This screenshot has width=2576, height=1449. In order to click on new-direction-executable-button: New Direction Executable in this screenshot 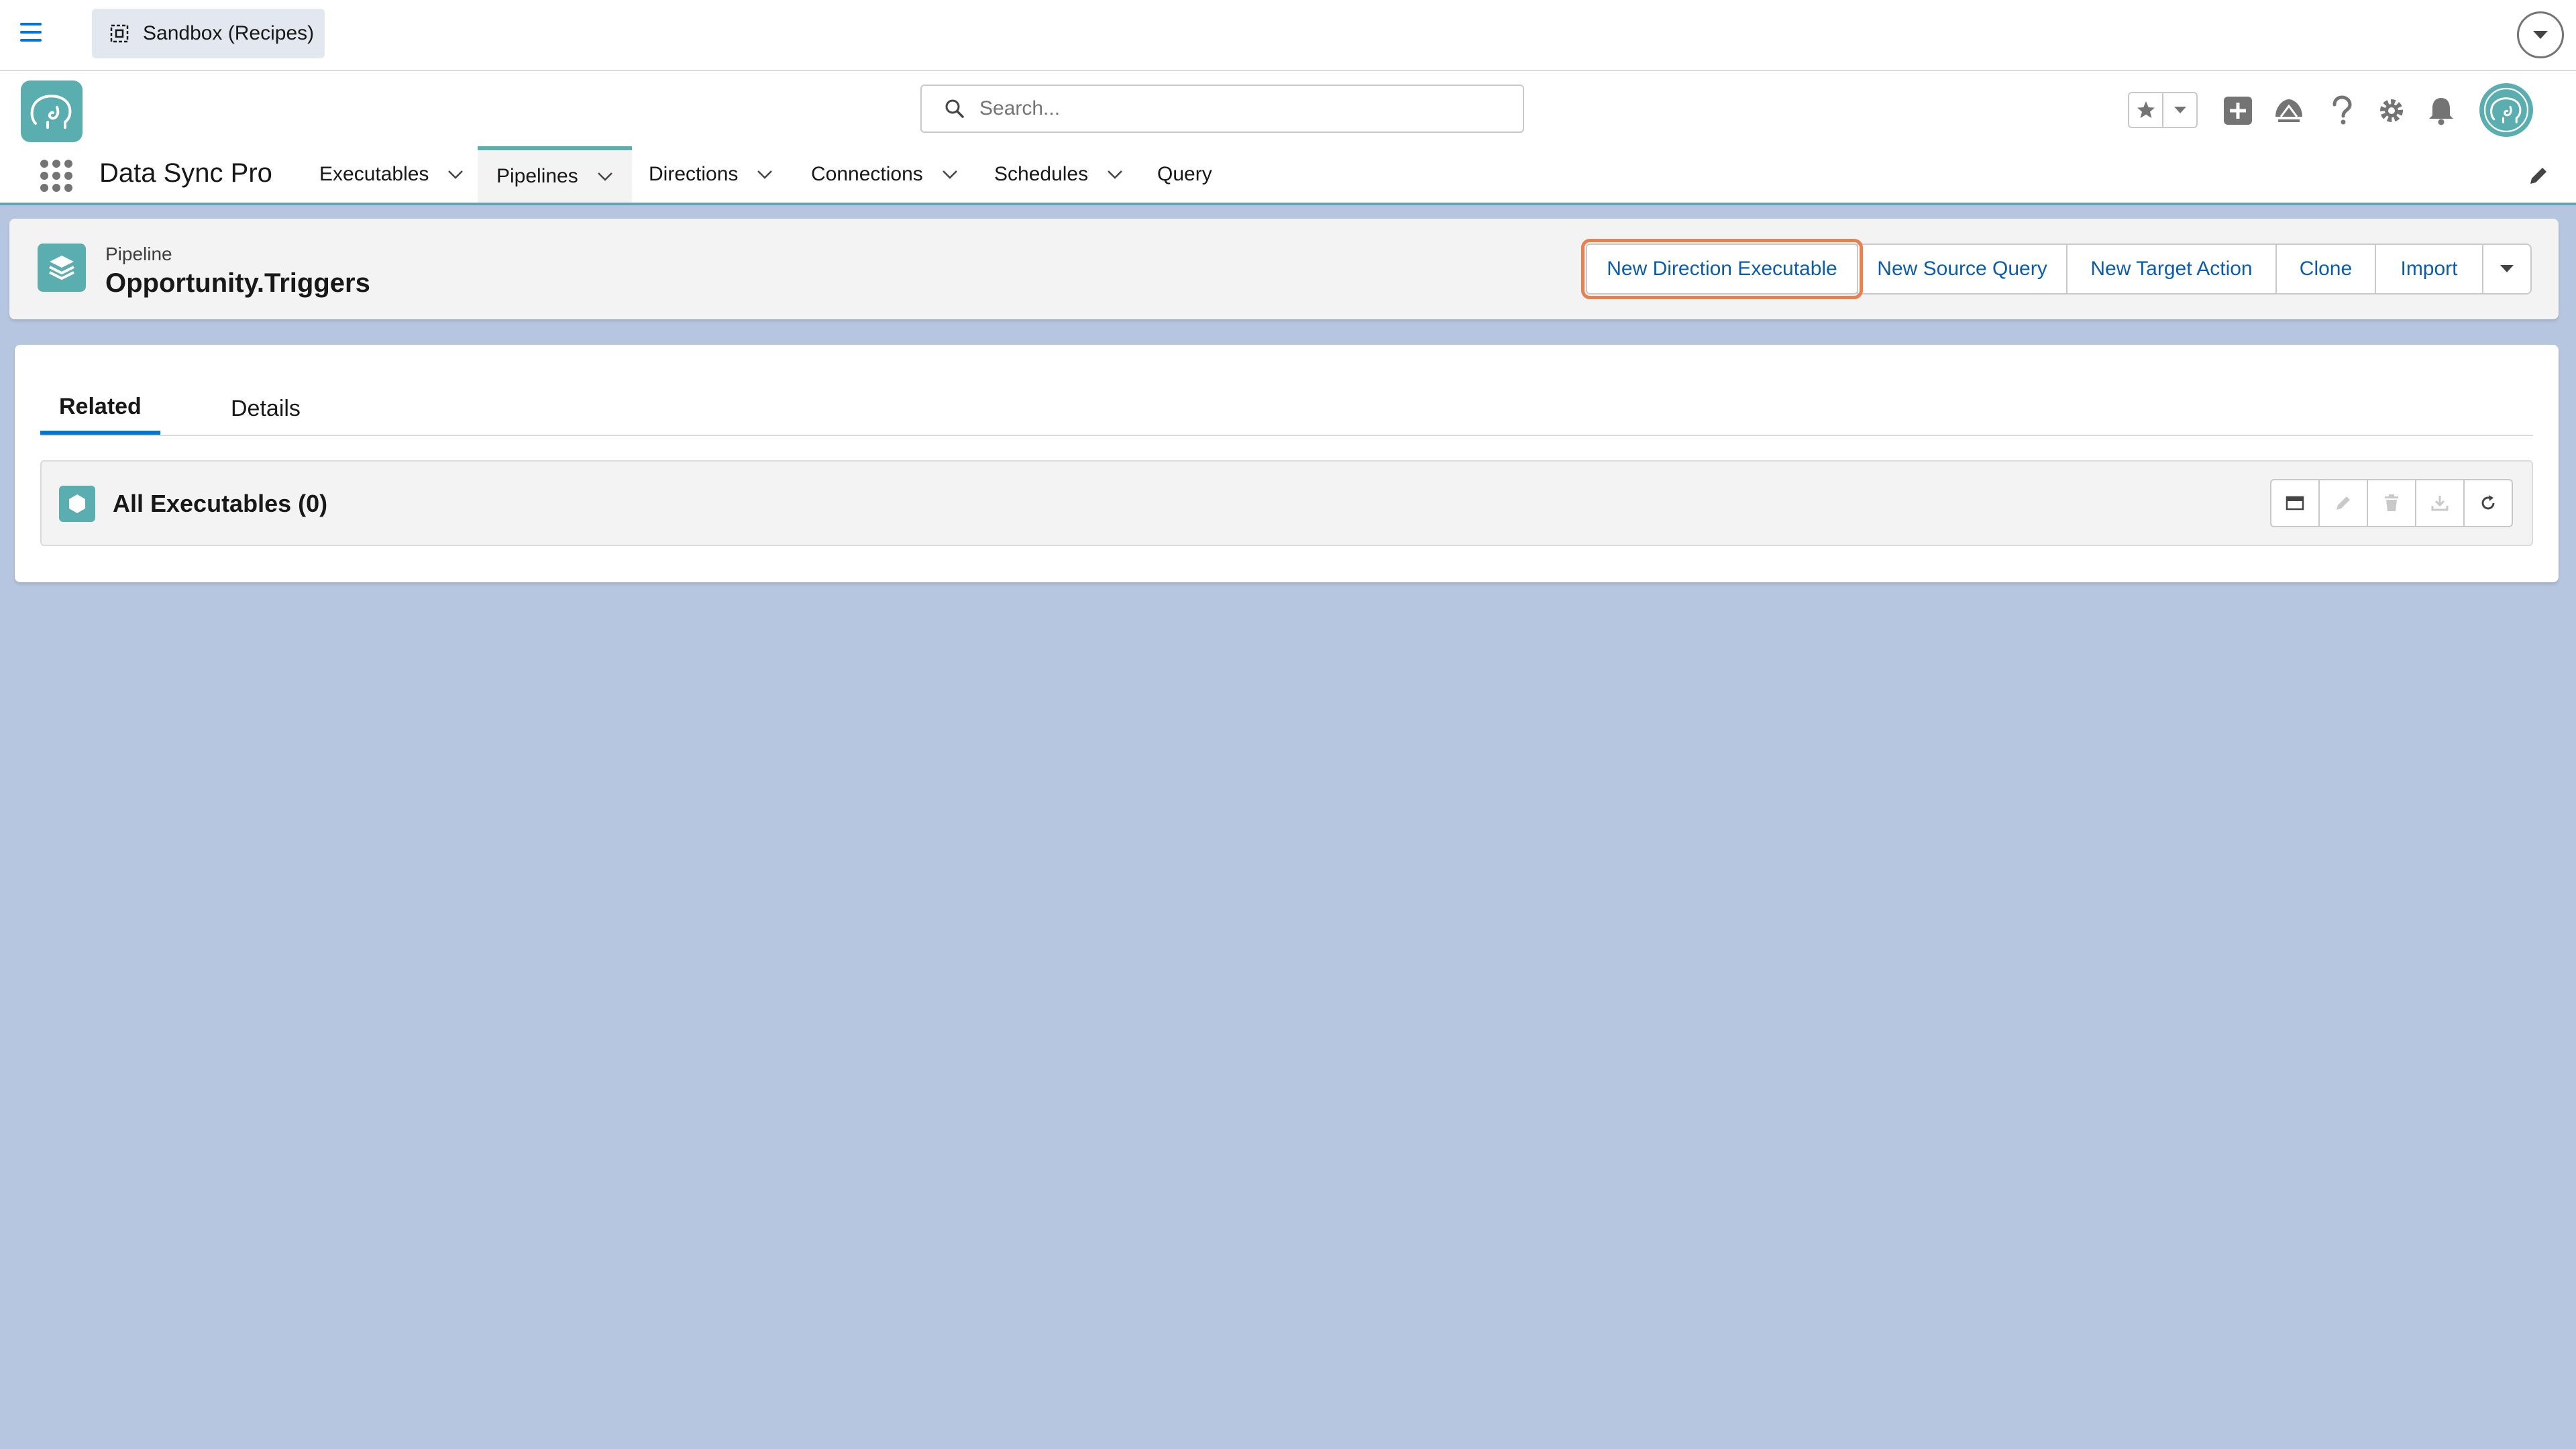, I will do `click(1722, 269)`.